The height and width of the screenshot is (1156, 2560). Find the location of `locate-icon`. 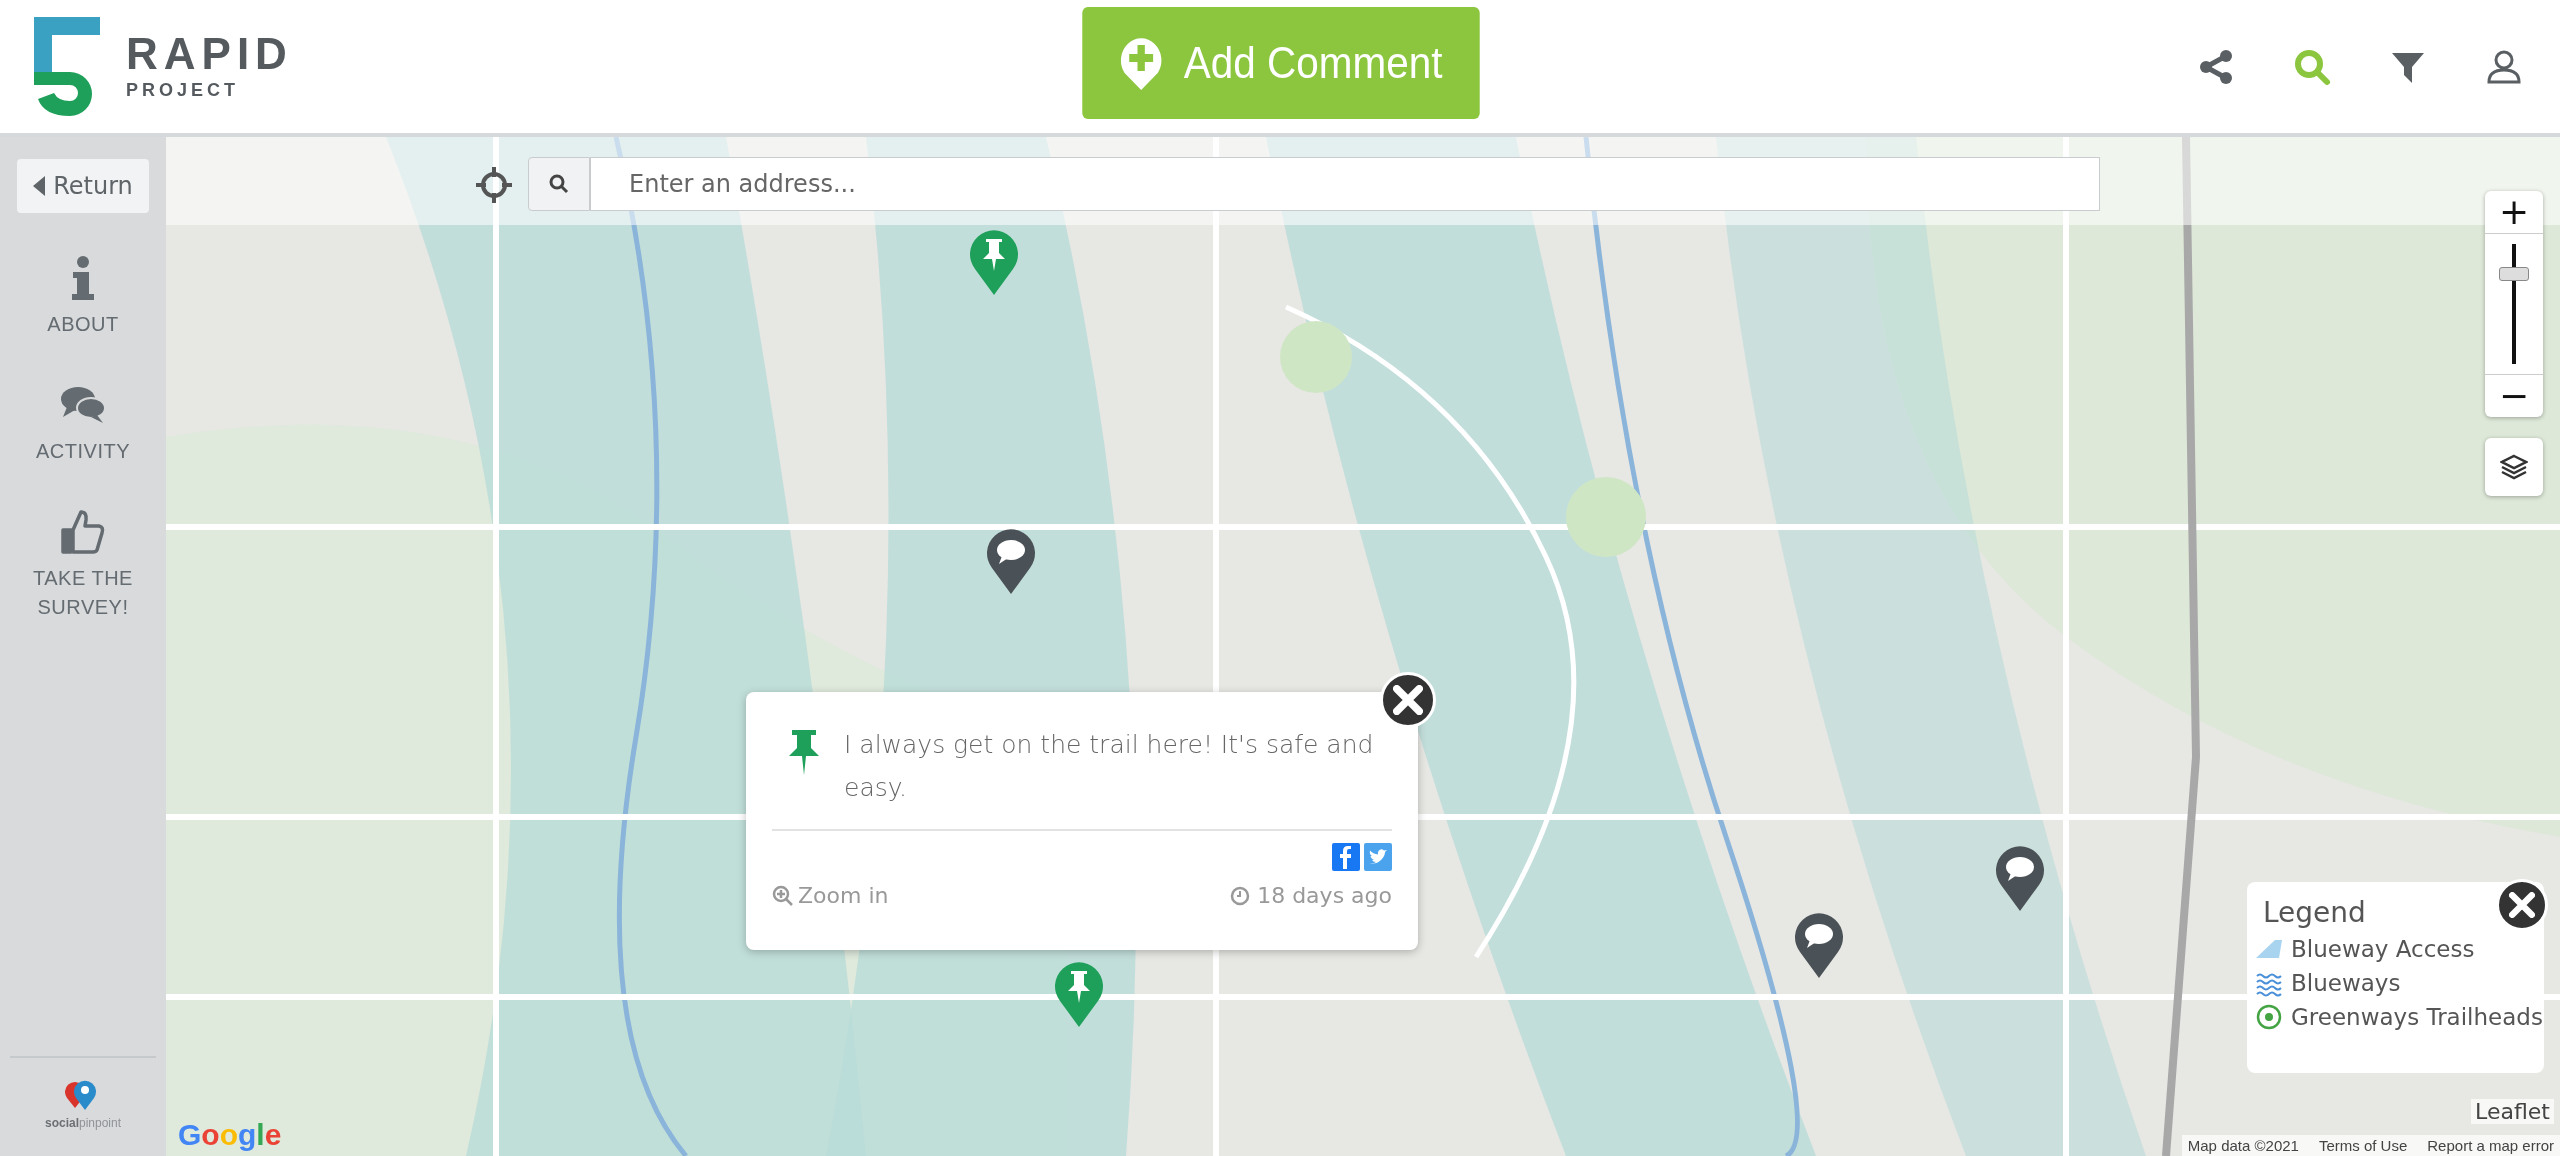

locate-icon is located at coordinates (494, 185).